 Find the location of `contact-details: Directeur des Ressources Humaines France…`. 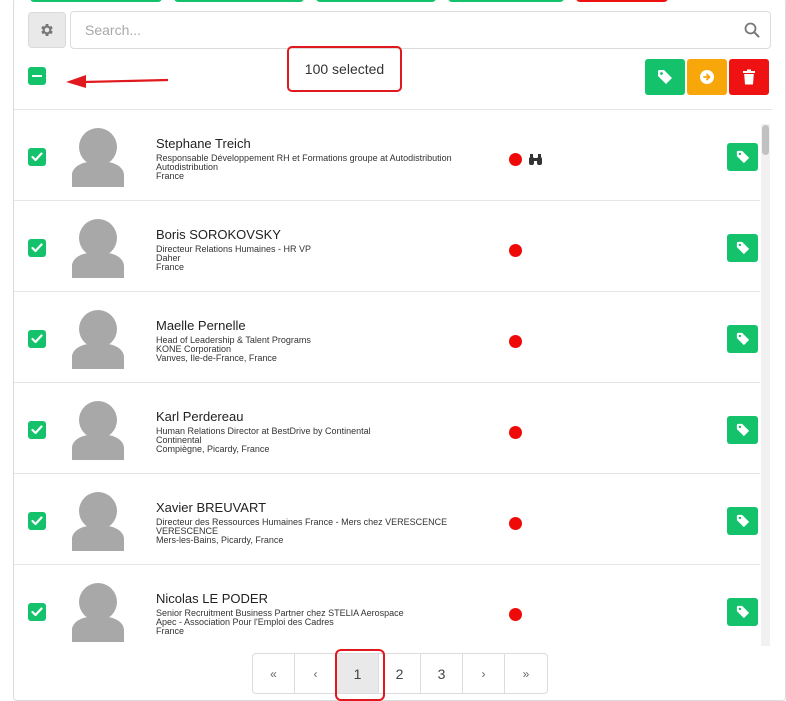

contact-details: Directeur des Ressources Humaines France… is located at coordinates (301, 531).